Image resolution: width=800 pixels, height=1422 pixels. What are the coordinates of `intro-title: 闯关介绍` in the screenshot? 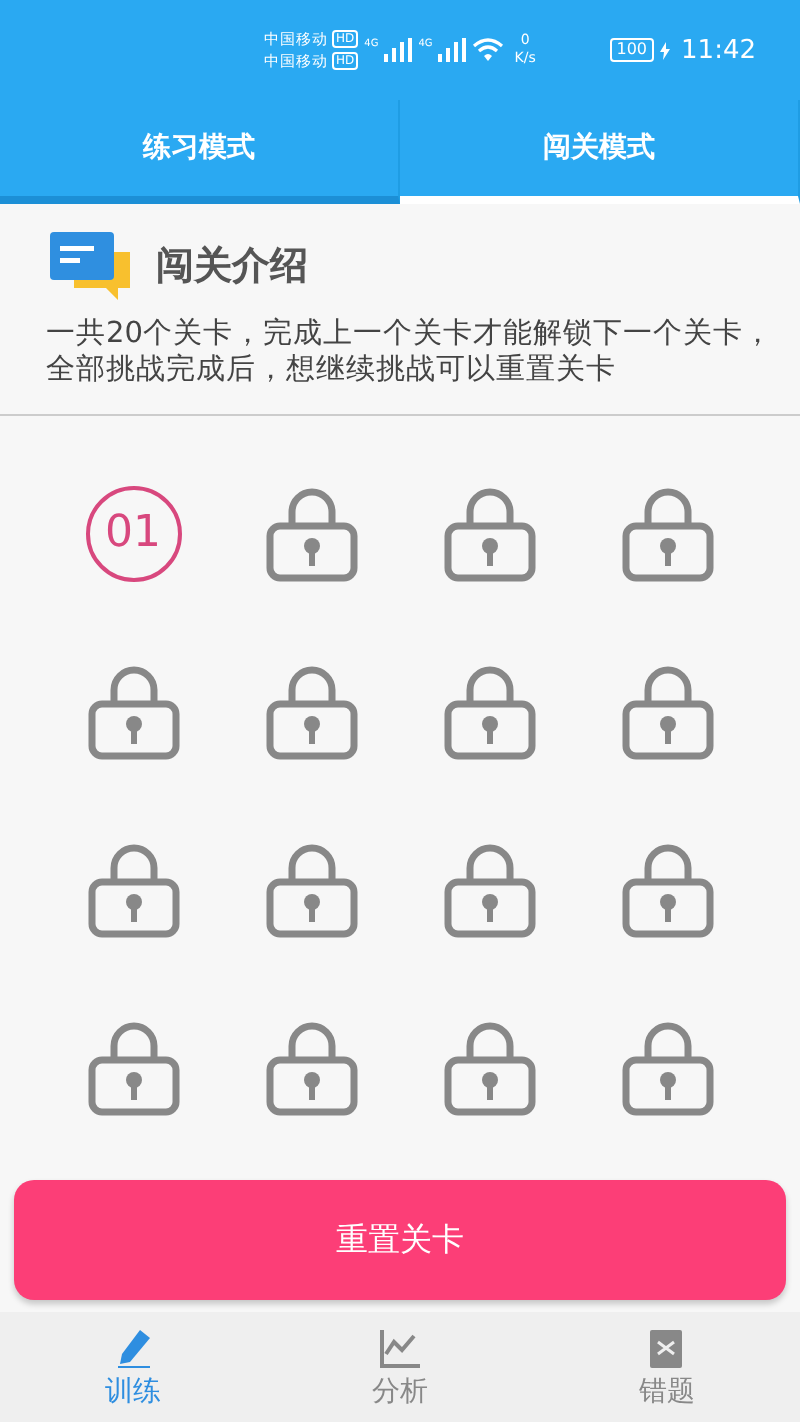 It's located at (232, 267).